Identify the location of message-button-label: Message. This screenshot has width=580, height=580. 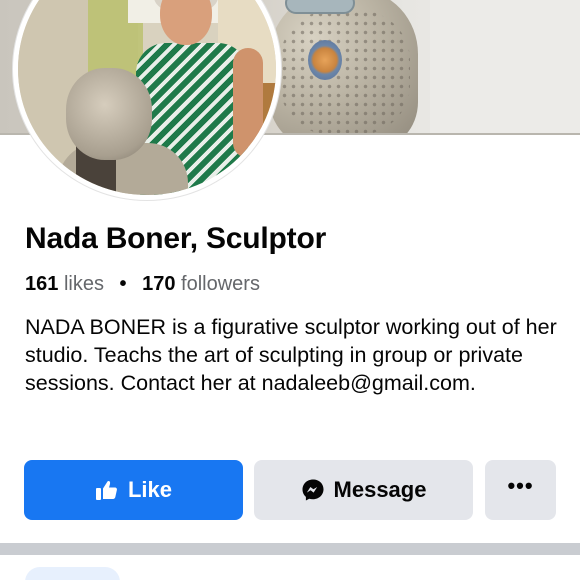
(380, 489).